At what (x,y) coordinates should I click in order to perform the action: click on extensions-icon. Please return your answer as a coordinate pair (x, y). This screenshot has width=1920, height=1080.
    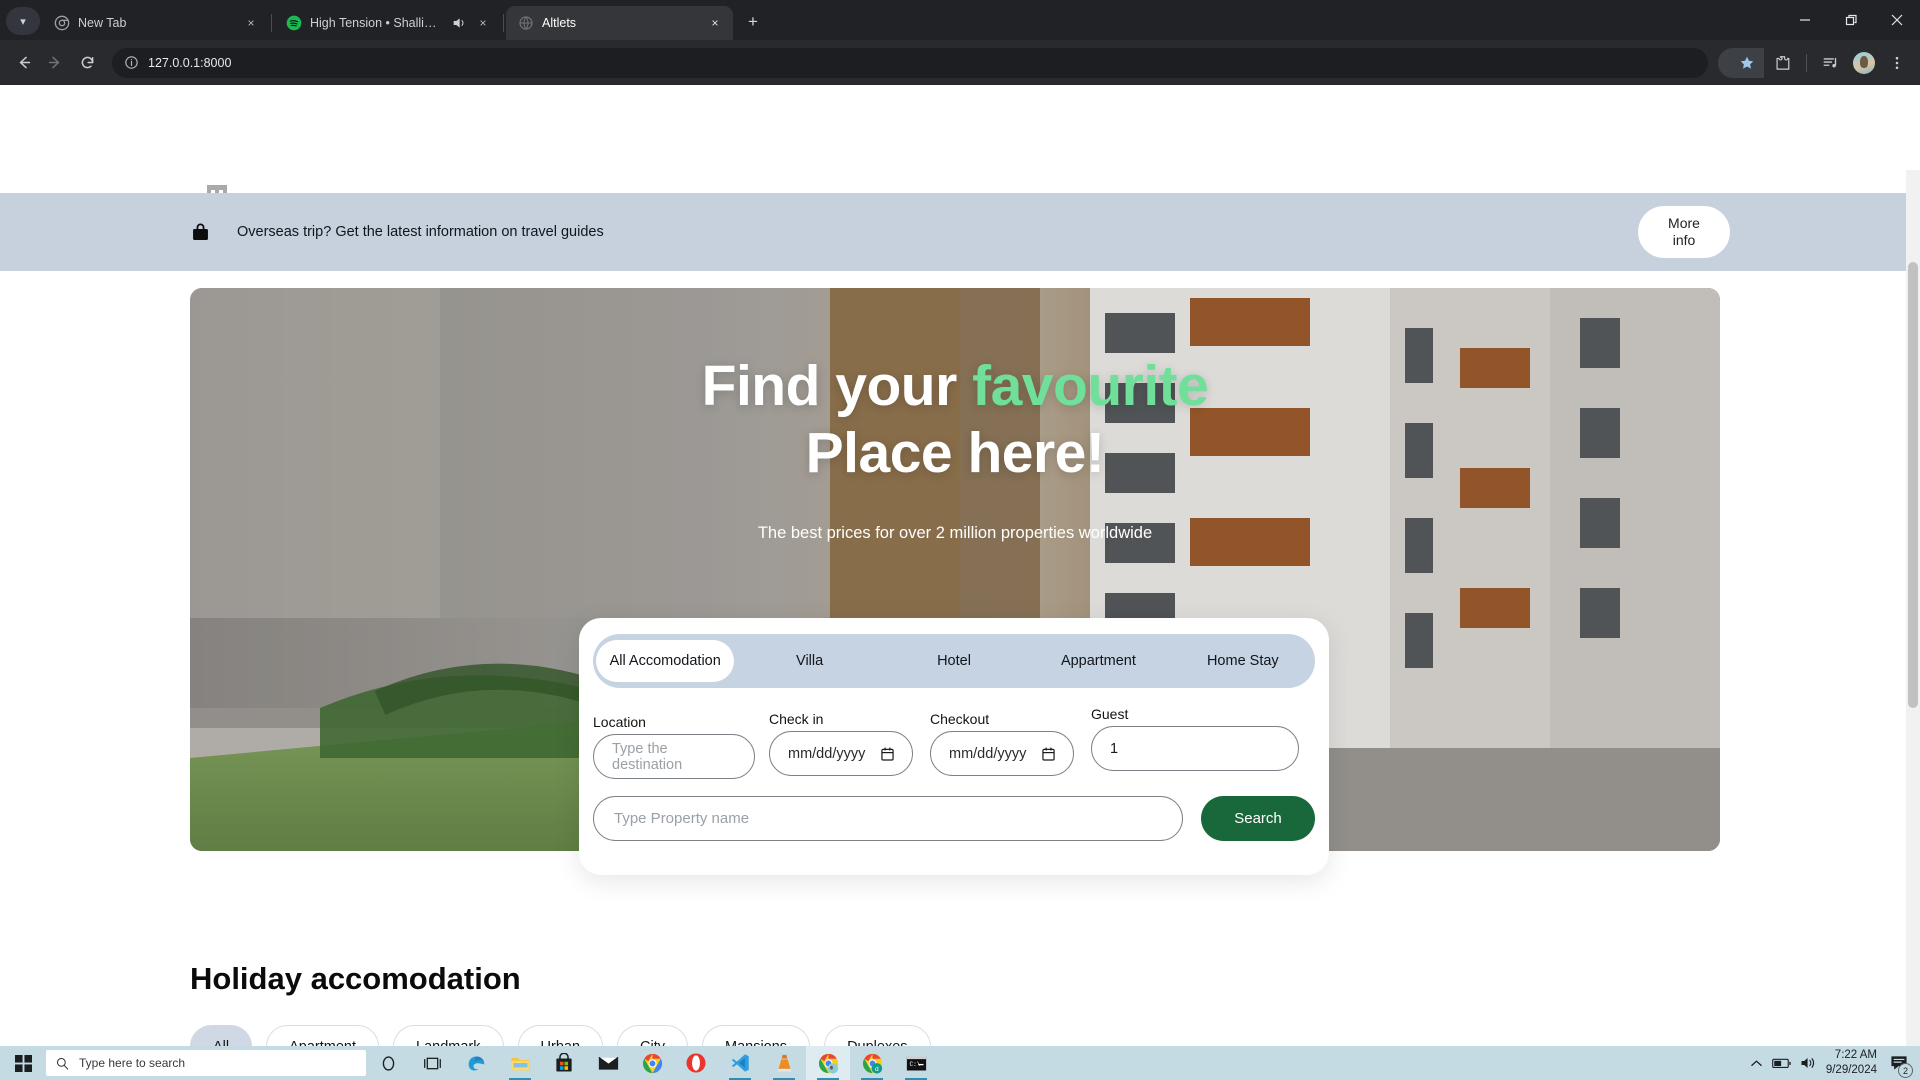
    Looking at the image, I should click on (1782, 63).